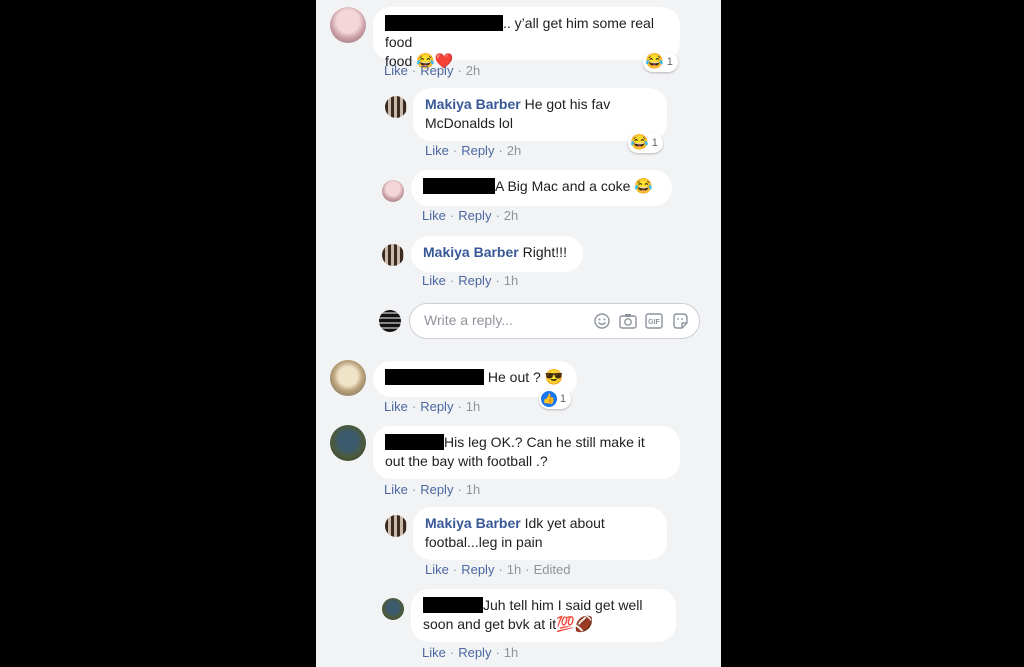 The image size is (1024, 667). I want to click on reply-composer: GIF, so click(554, 321).